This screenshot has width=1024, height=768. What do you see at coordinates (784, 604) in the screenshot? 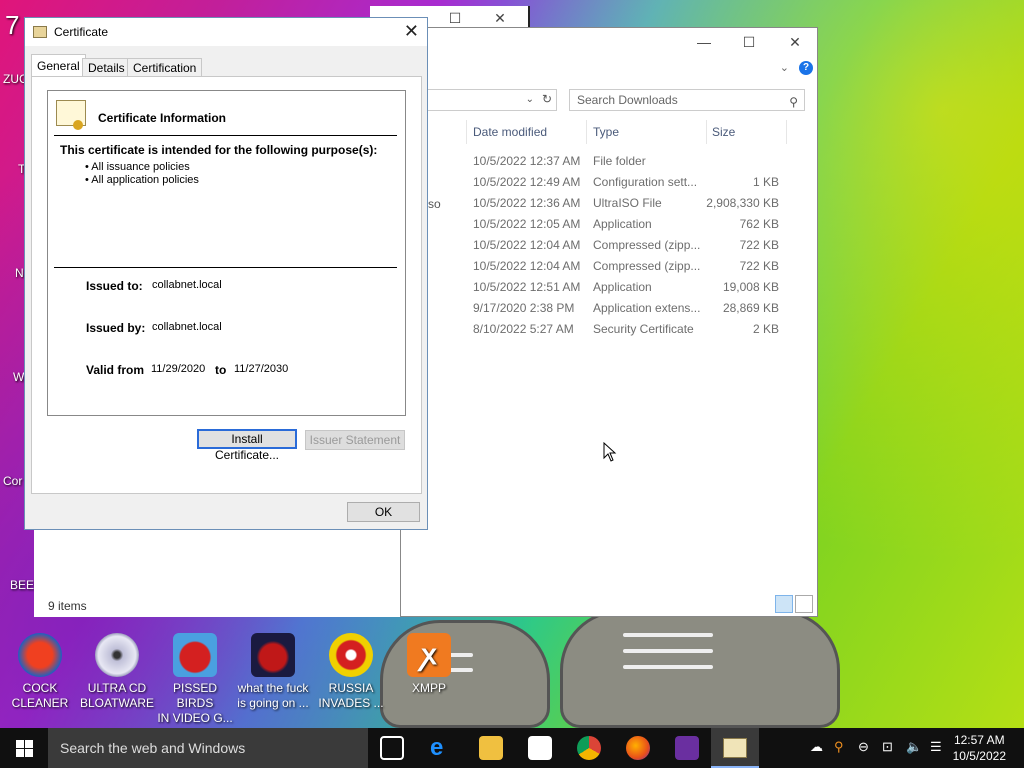
I see `details-view-icon` at bounding box center [784, 604].